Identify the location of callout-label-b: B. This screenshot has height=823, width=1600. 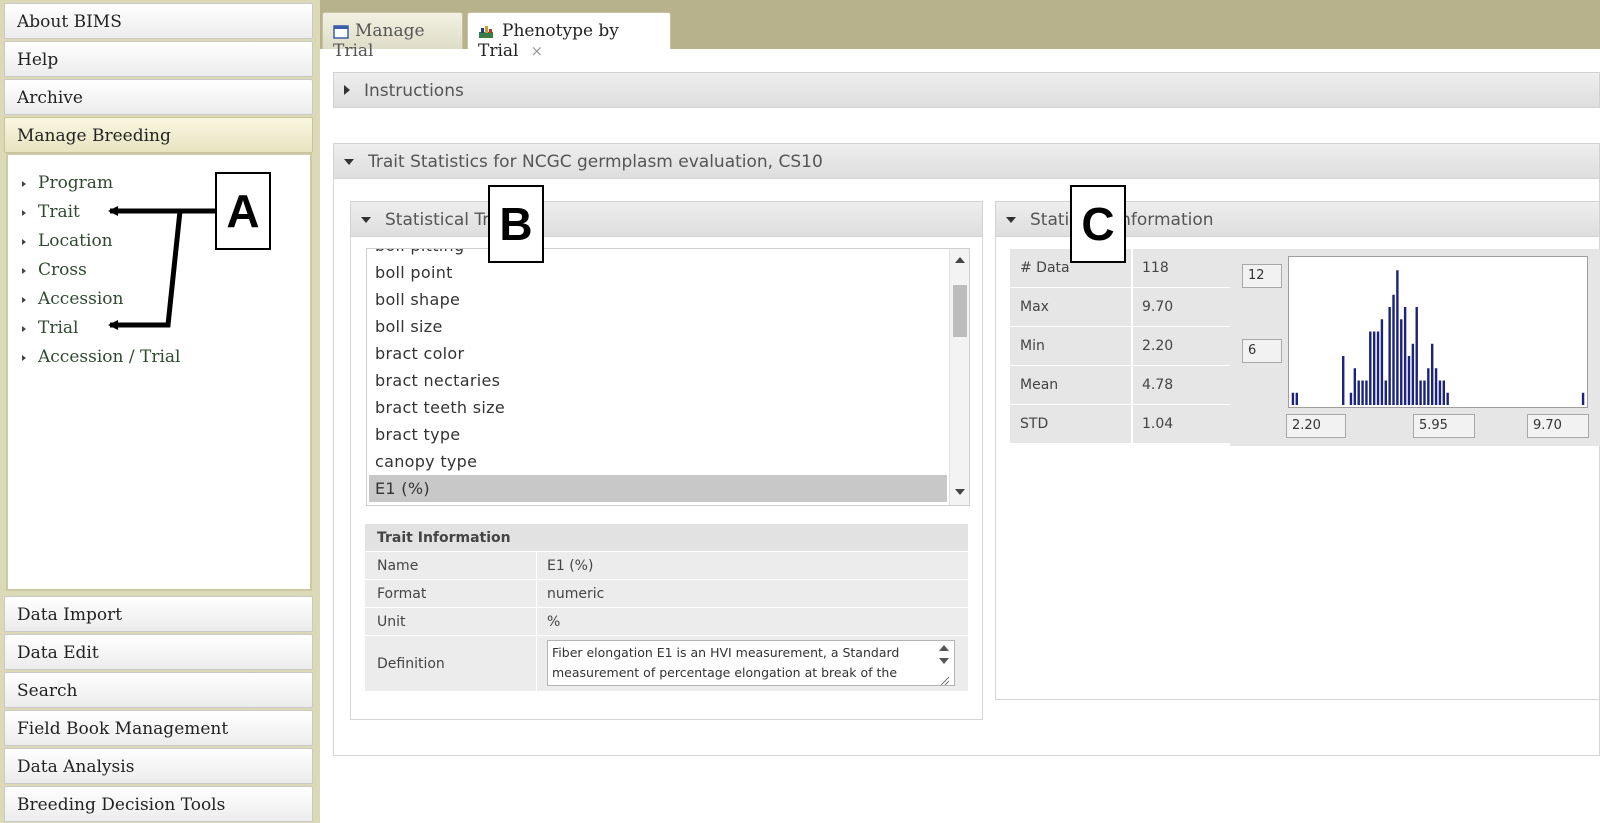
(516, 224).